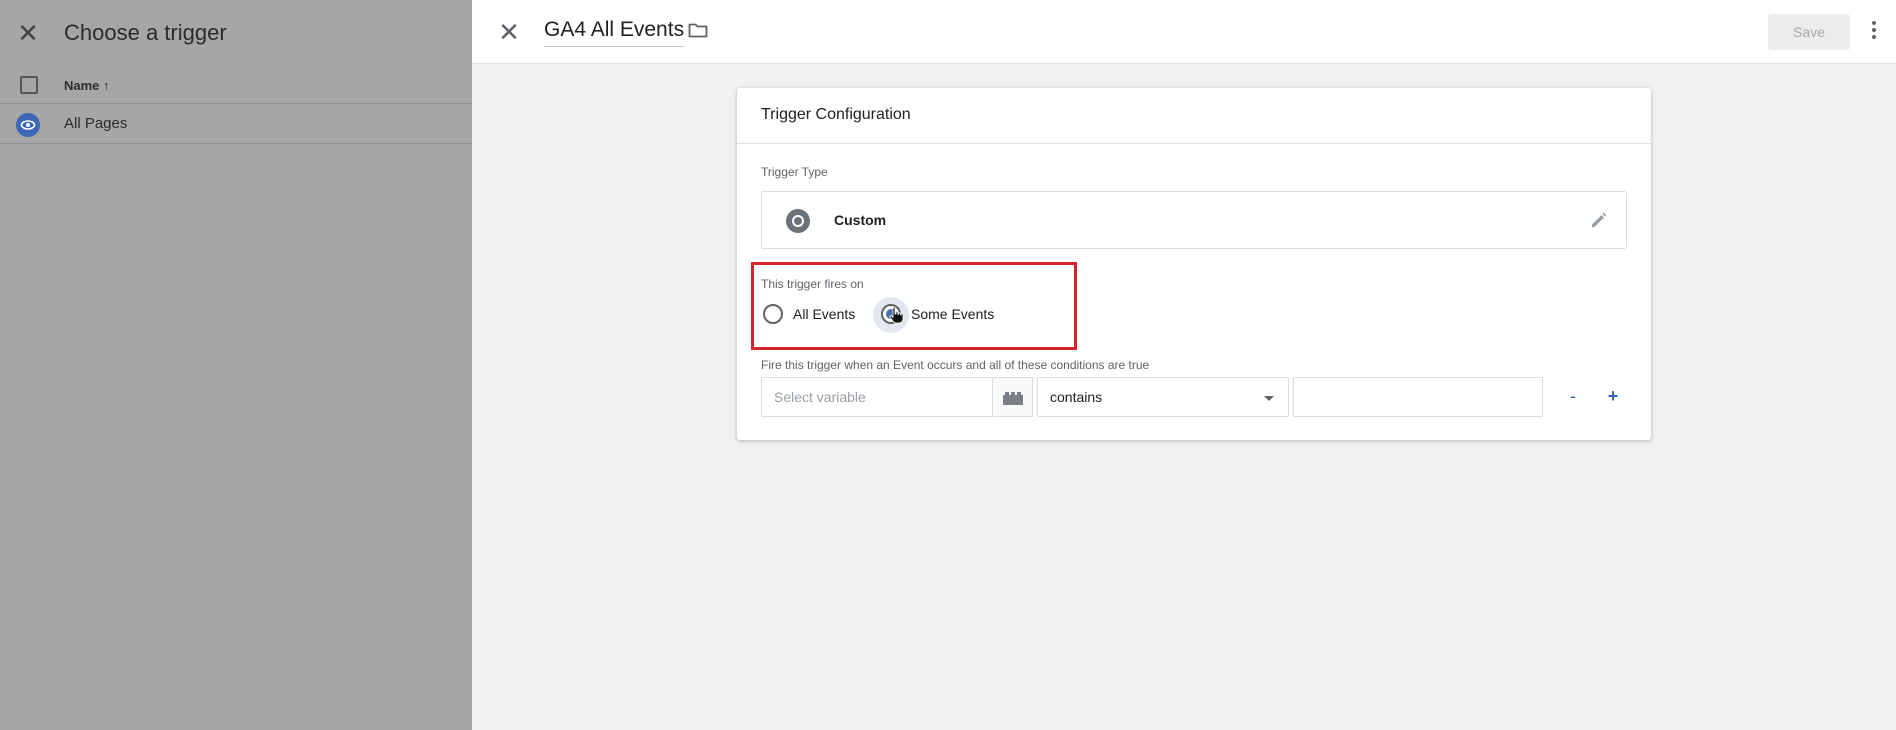  What do you see at coordinates (798, 221) in the screenshot?
I see `custom-trigger-icon` at bounding box center [798, 221].